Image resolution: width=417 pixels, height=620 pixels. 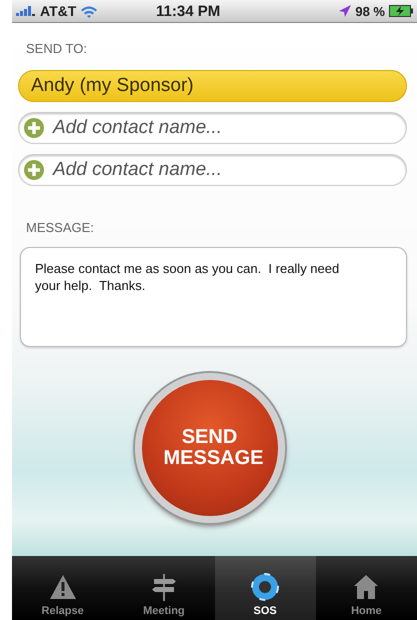 I want to click on battery-percent: 98 %, so click(x=370, y=11).